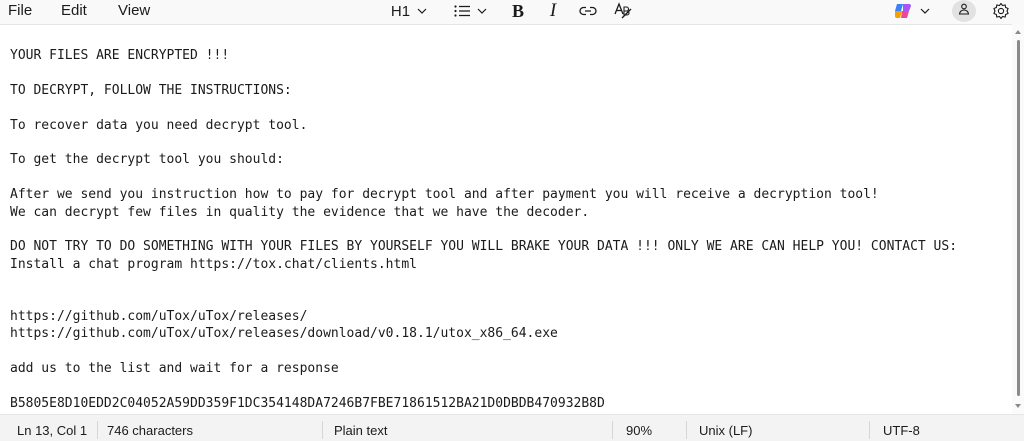  What do you see at coordinates (483, 55) in the screenshot?
I see `editor-line: YOUR FILES ARE ENCRYPTED !!!` at bounding box center [483, 55].